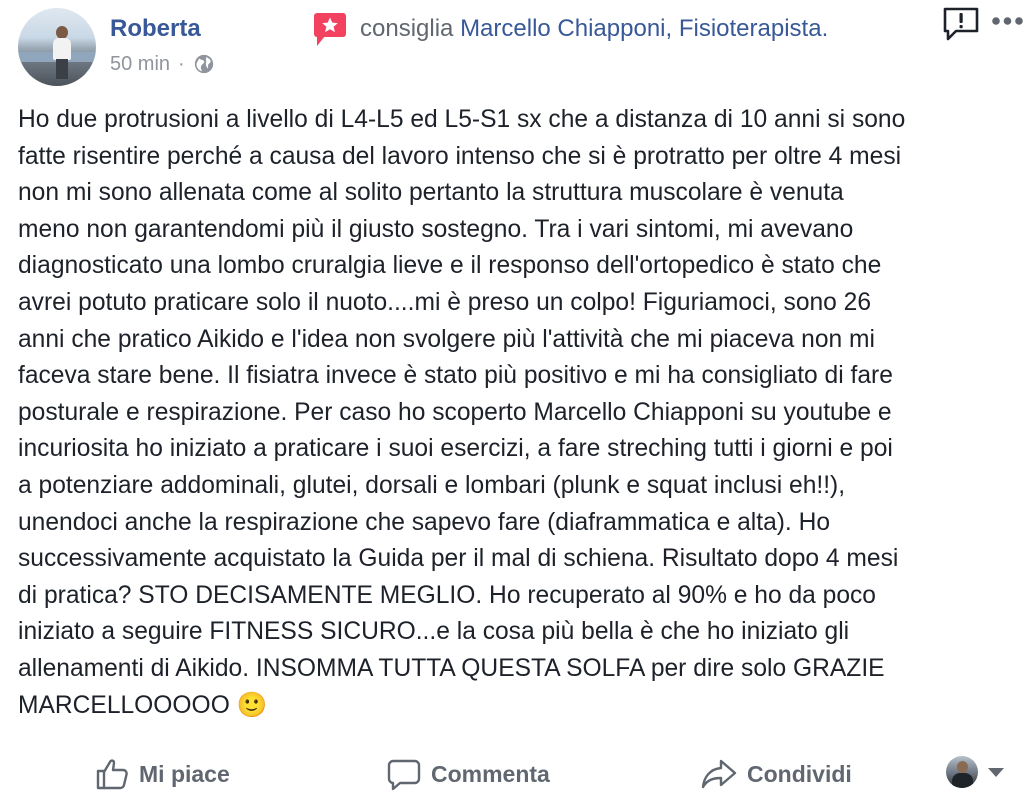  Describe the element at coordinates (184, 773) in the screenshot. I see `like-label: Mi piace` at that location.